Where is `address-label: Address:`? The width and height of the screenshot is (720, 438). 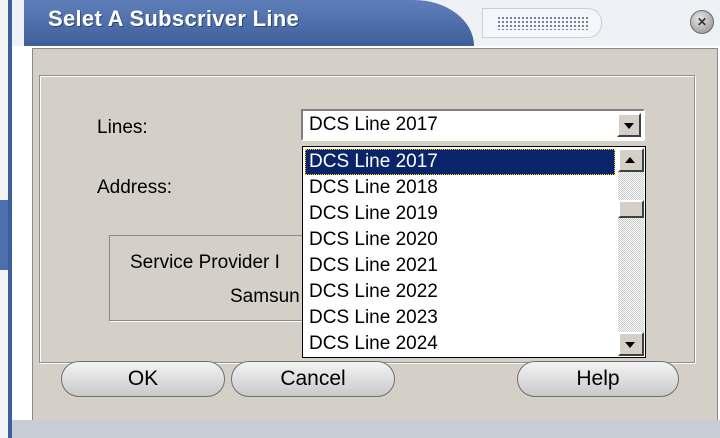
address-label: Address: is located at coordinates (134, 187).